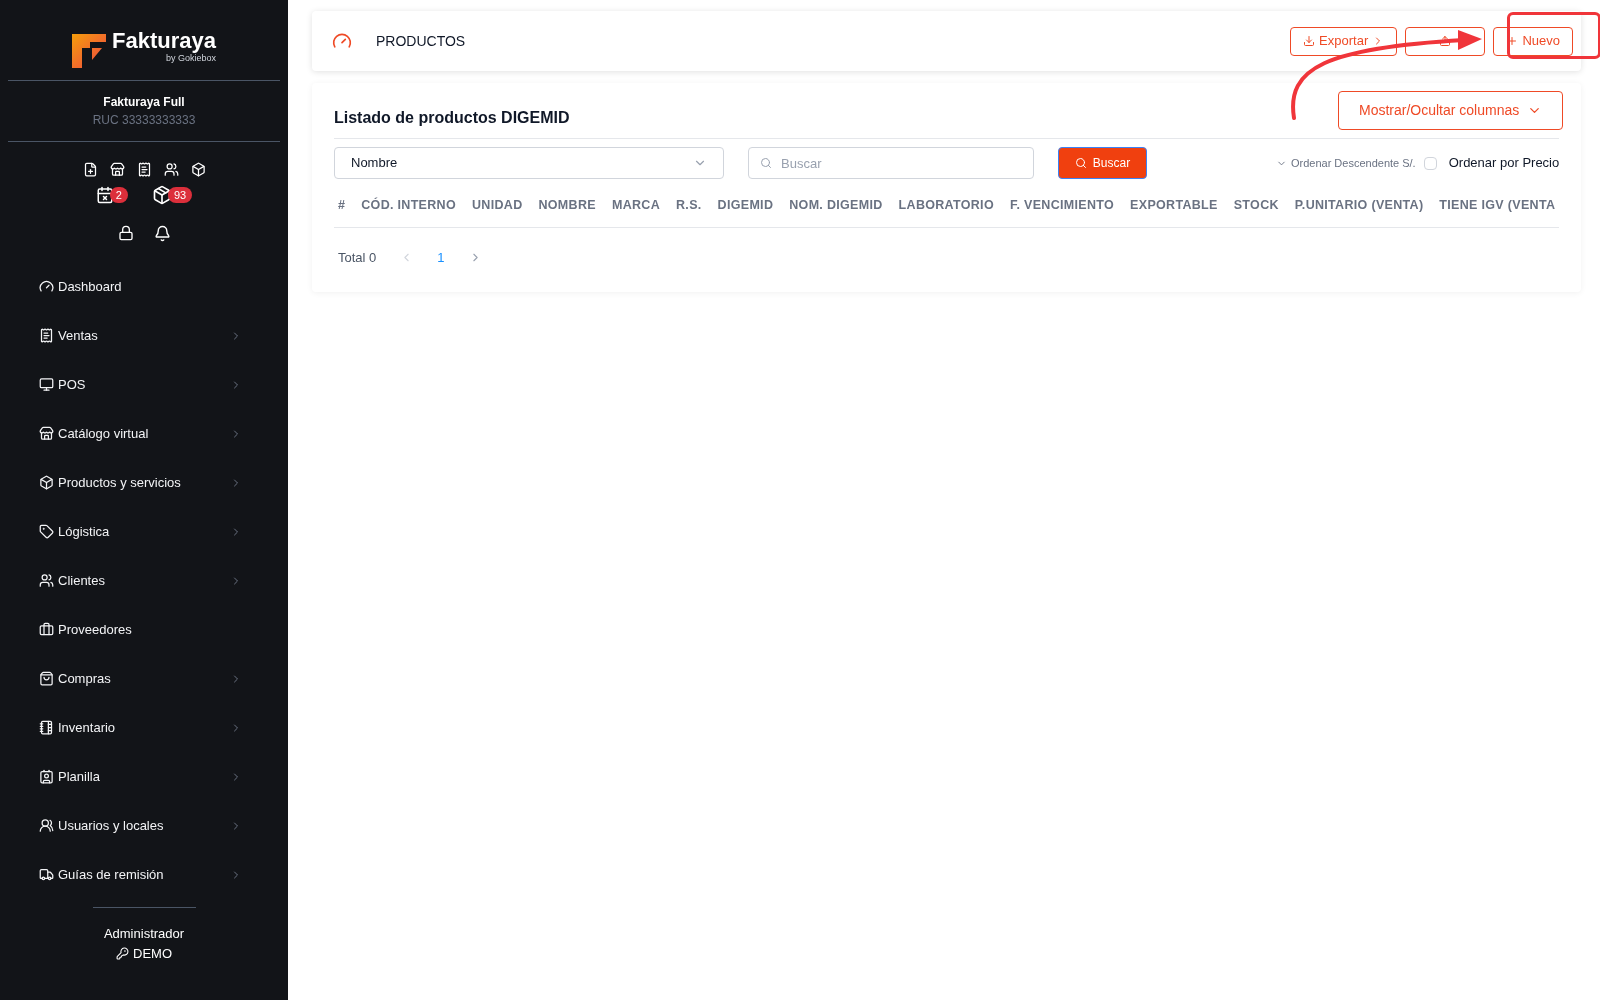  What do you see at coordinates (46, 531) in the screenshot?
I see `tag-icon` at bounding box center [46, 531].